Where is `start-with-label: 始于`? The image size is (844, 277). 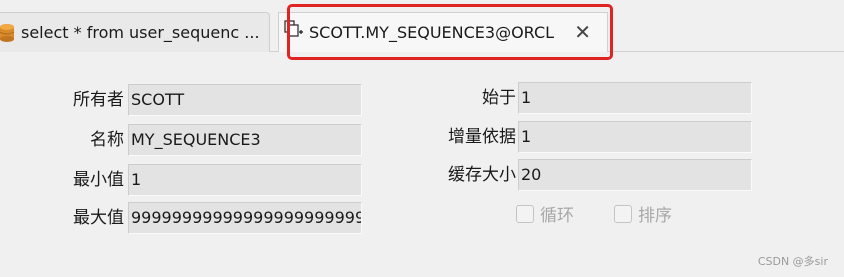 start-with-label: 始于 is located at coordinates (499, 98).